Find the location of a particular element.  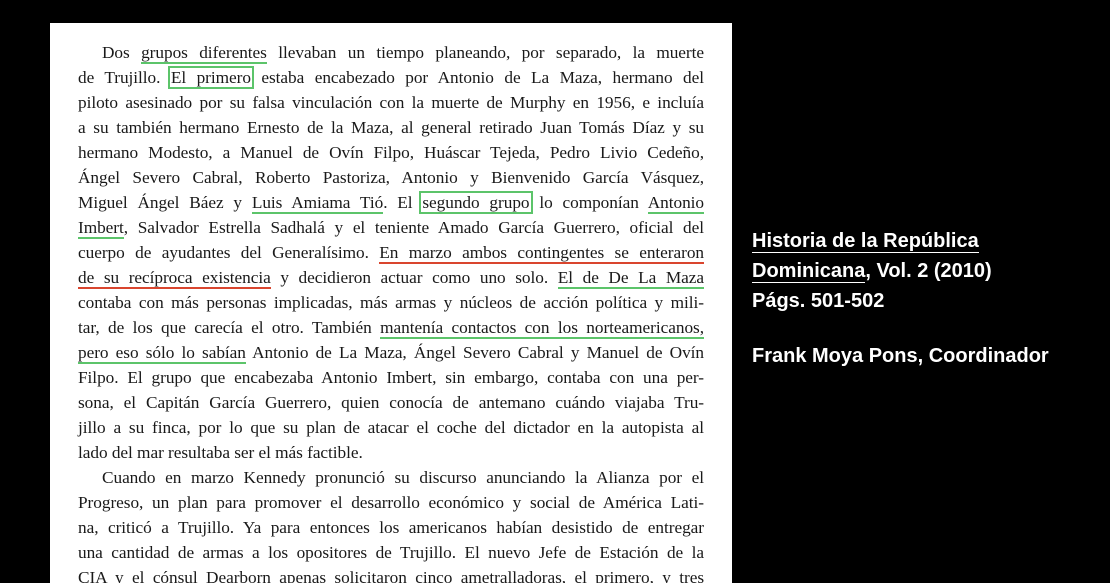

author-line: Frank Moya Pons, Coordinador is located at coordinates (900, 356).